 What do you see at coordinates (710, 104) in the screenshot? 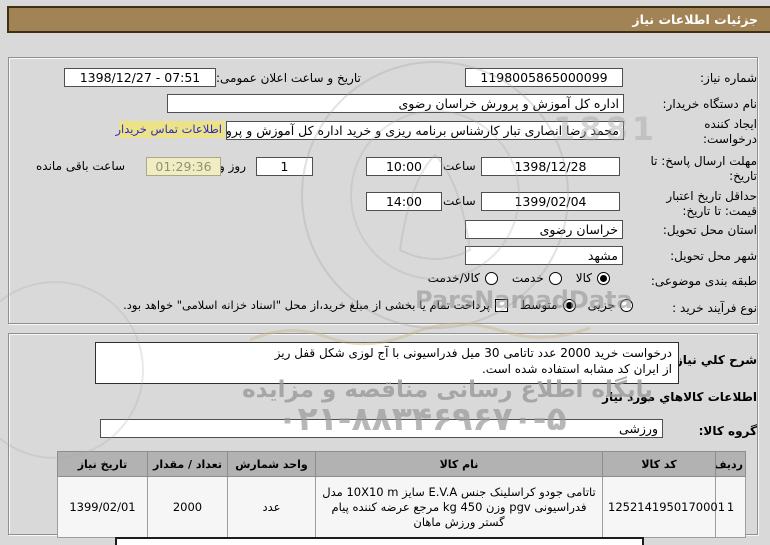
I see `buyer-org-label: نام دستگاه خریدار:` at bounding box center [710, 104].